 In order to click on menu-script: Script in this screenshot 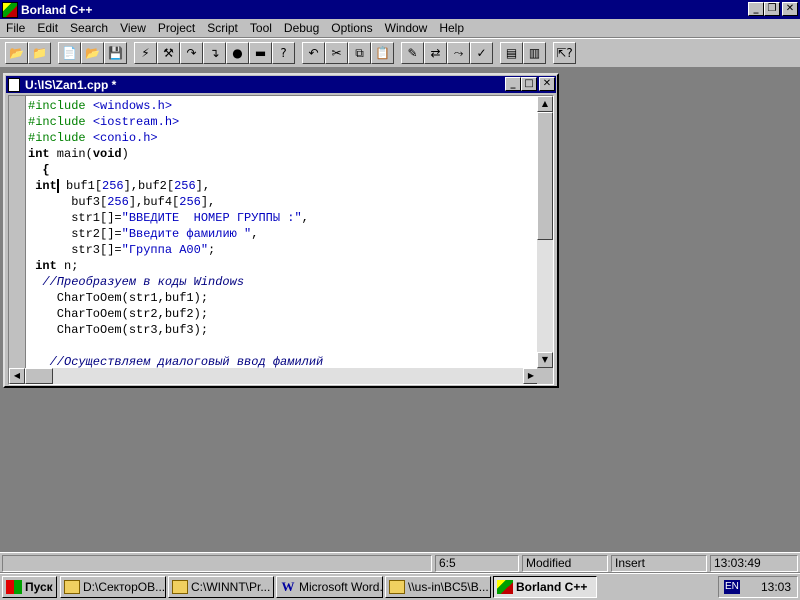, I will do `click(222, 28)`.